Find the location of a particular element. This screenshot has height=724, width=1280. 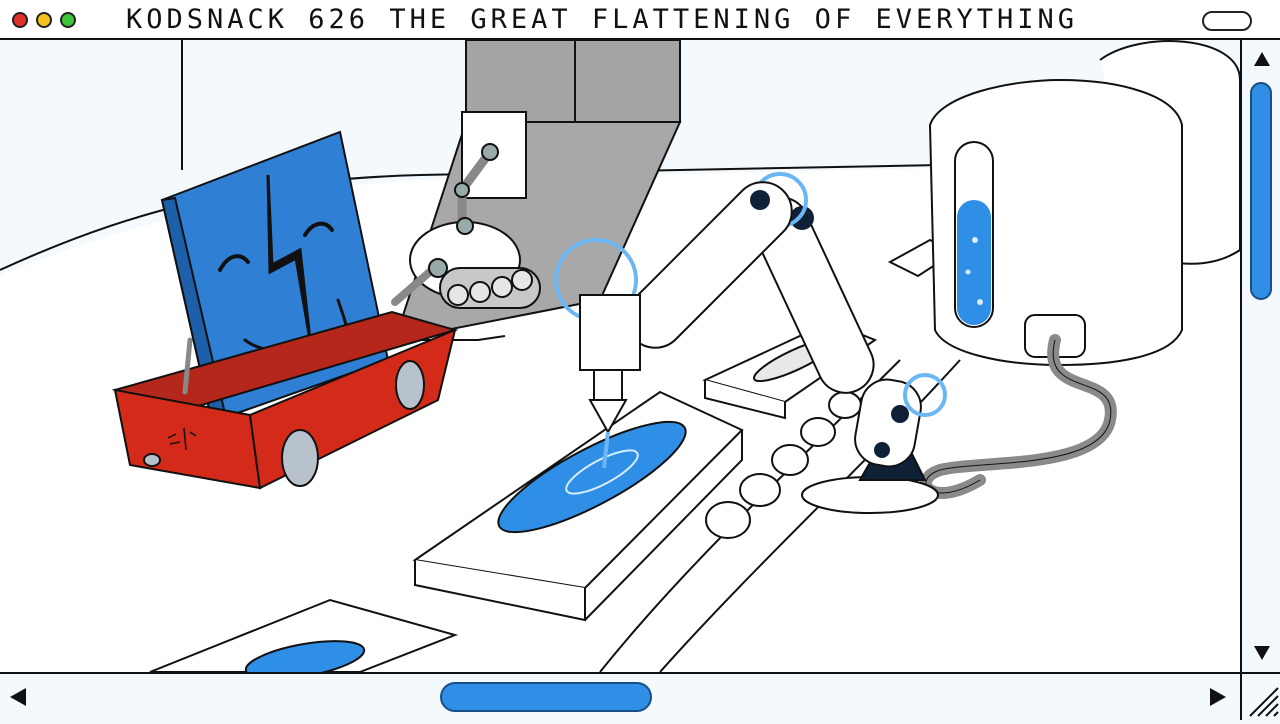

vertical-scroll-thumb is located at coordinates (1261, 191).